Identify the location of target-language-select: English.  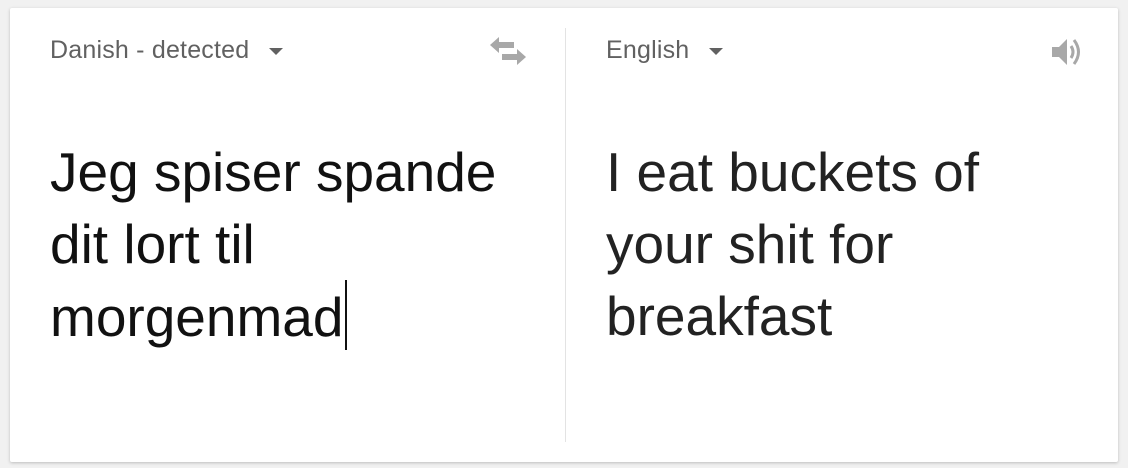
(665, 50).